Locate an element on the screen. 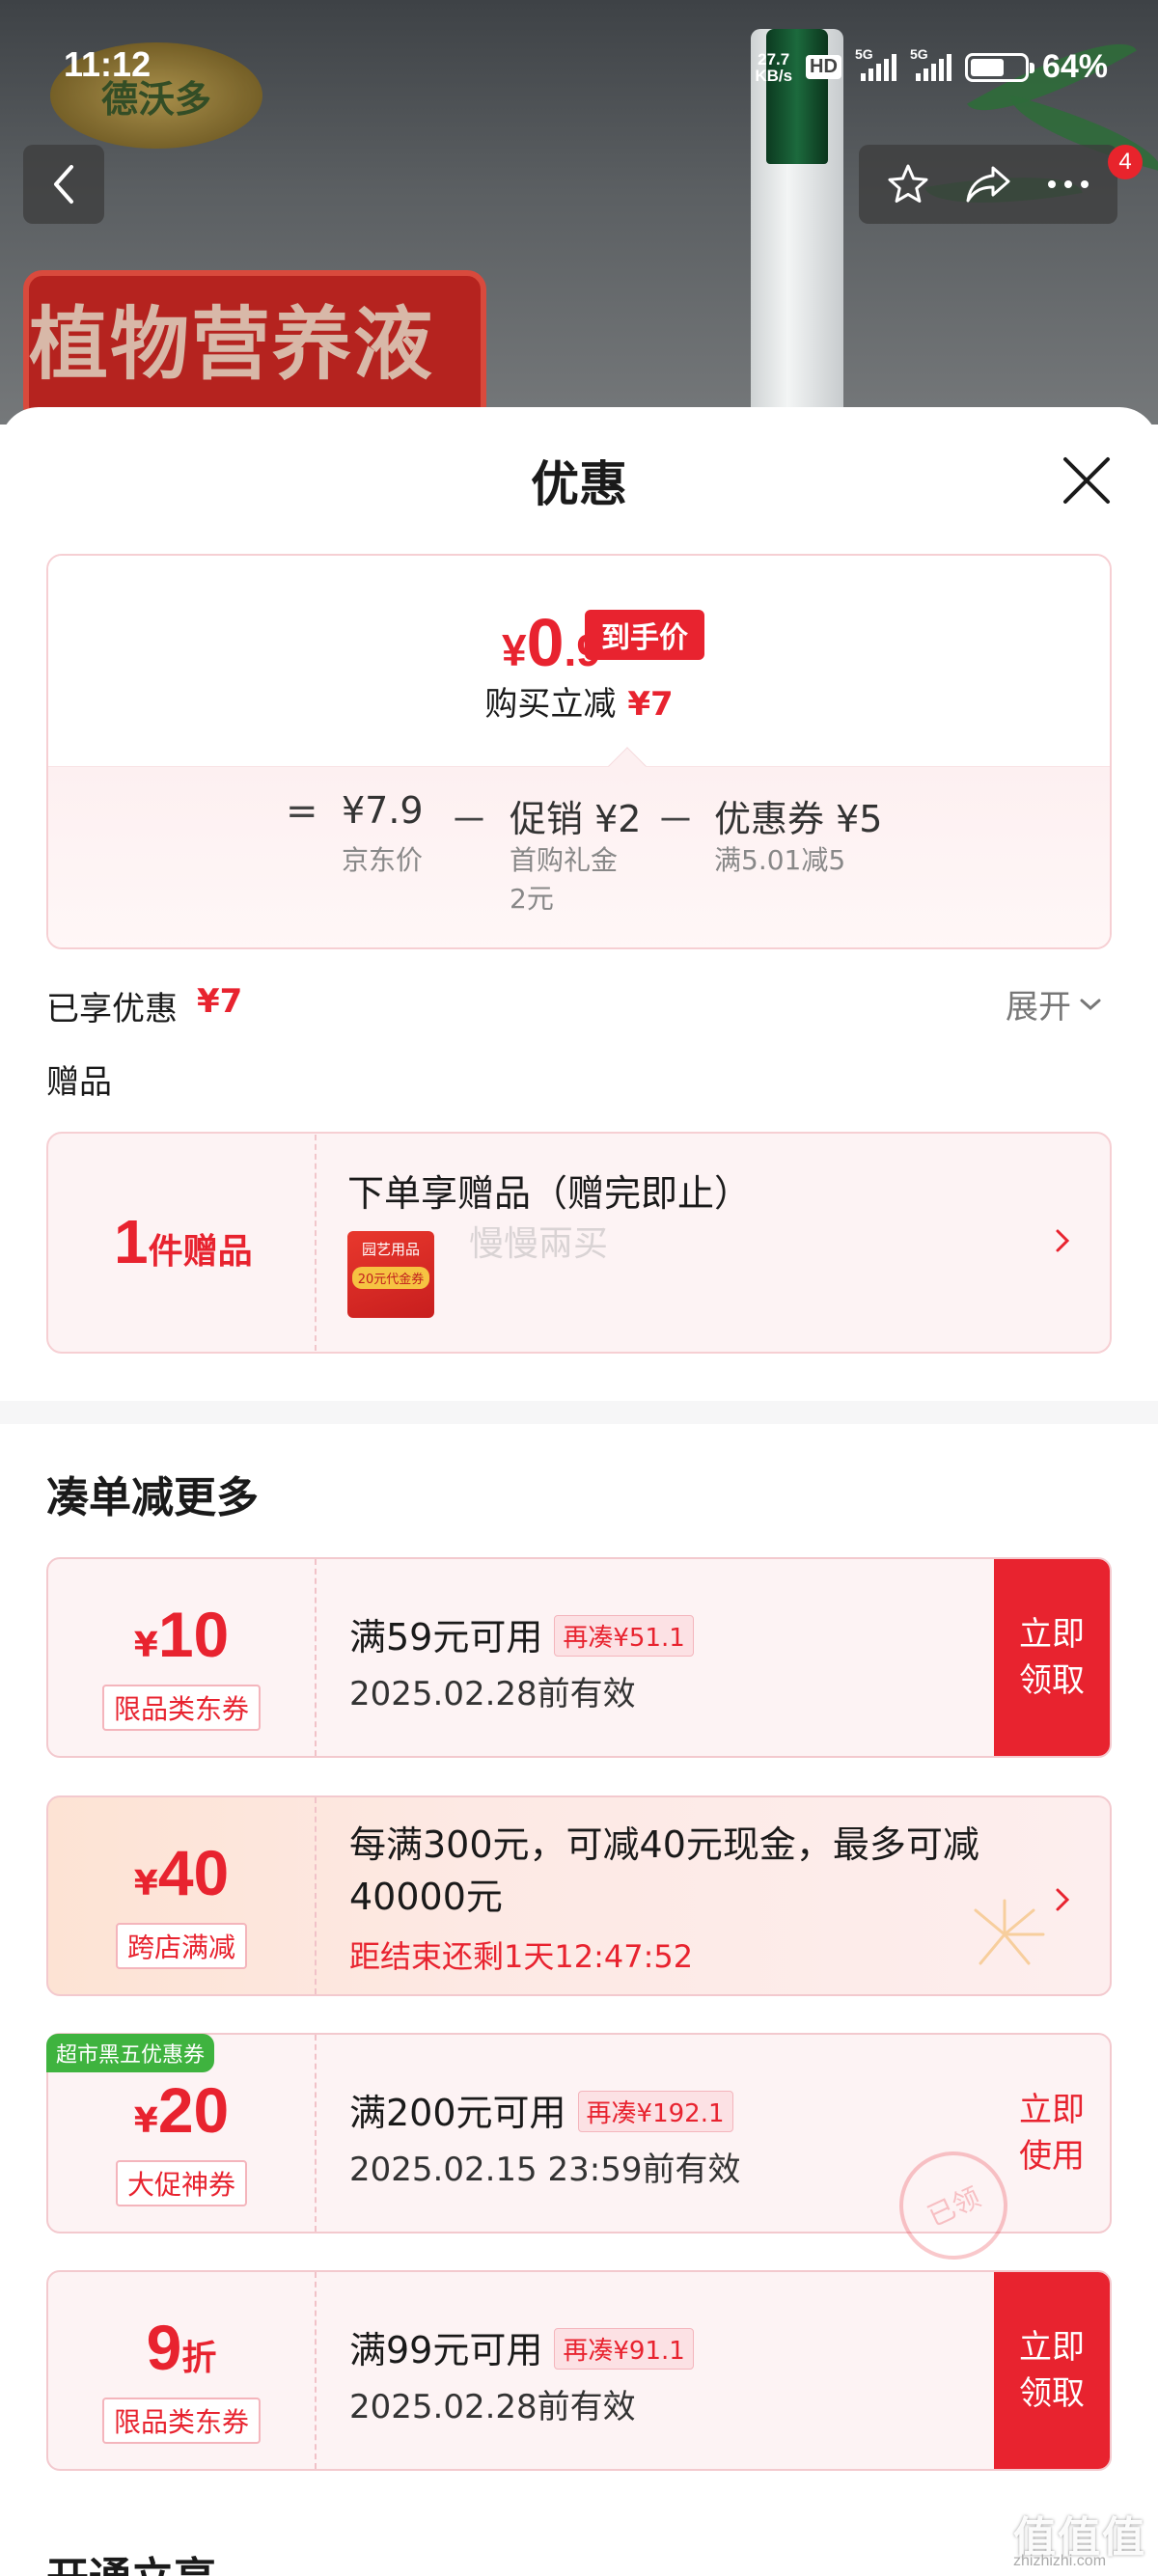 The width and height of the screenshot is (1158, 2576). add-more-tag: 再凑¥192.1 is located at coordinates (655, 2111).